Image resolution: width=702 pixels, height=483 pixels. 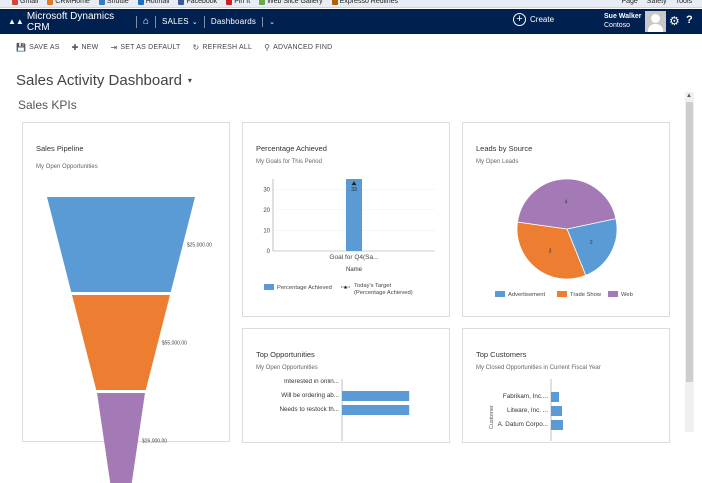 I want to click on set-default-icon: ⇥, so click(x=114, y=47).